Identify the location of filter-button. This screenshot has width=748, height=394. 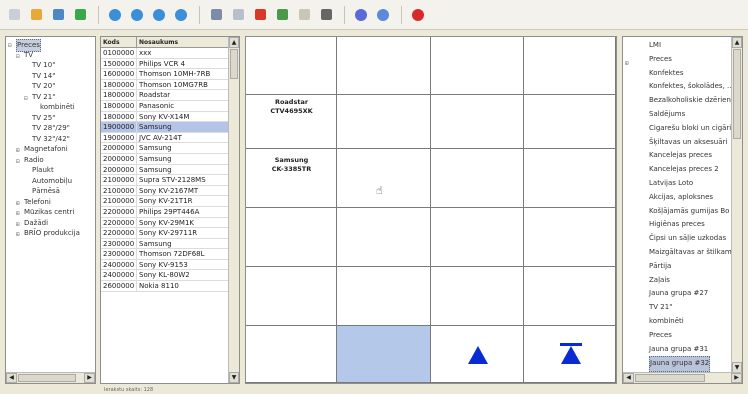
(304, 15).